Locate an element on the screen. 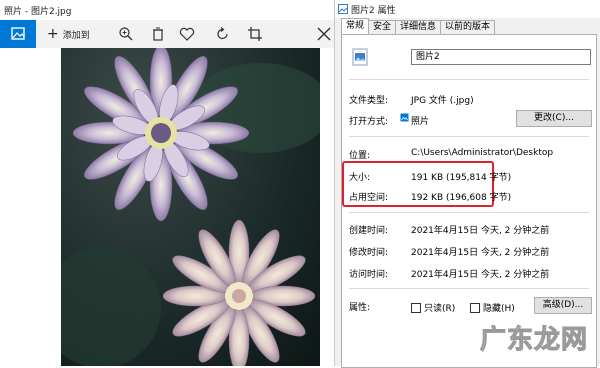 The height and width of the screenshot is (368, 600). modified-value: 2021年4月15日 今天, 2 分钟之前 is located at coordinates (480, 253).